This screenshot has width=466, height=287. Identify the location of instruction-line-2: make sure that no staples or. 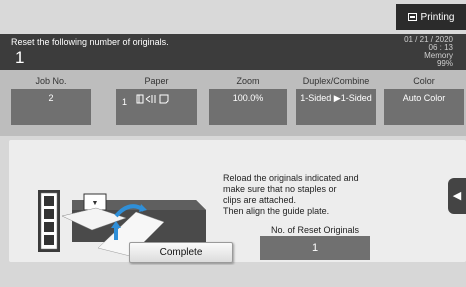
(280, 189).